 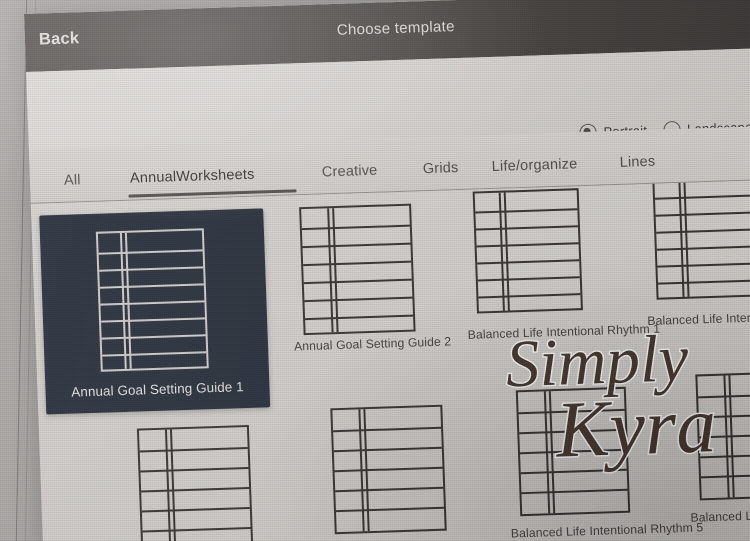 I want to click on template-card: Balanced Life Intentional Rhythm 2, so click(x=696, y=254).